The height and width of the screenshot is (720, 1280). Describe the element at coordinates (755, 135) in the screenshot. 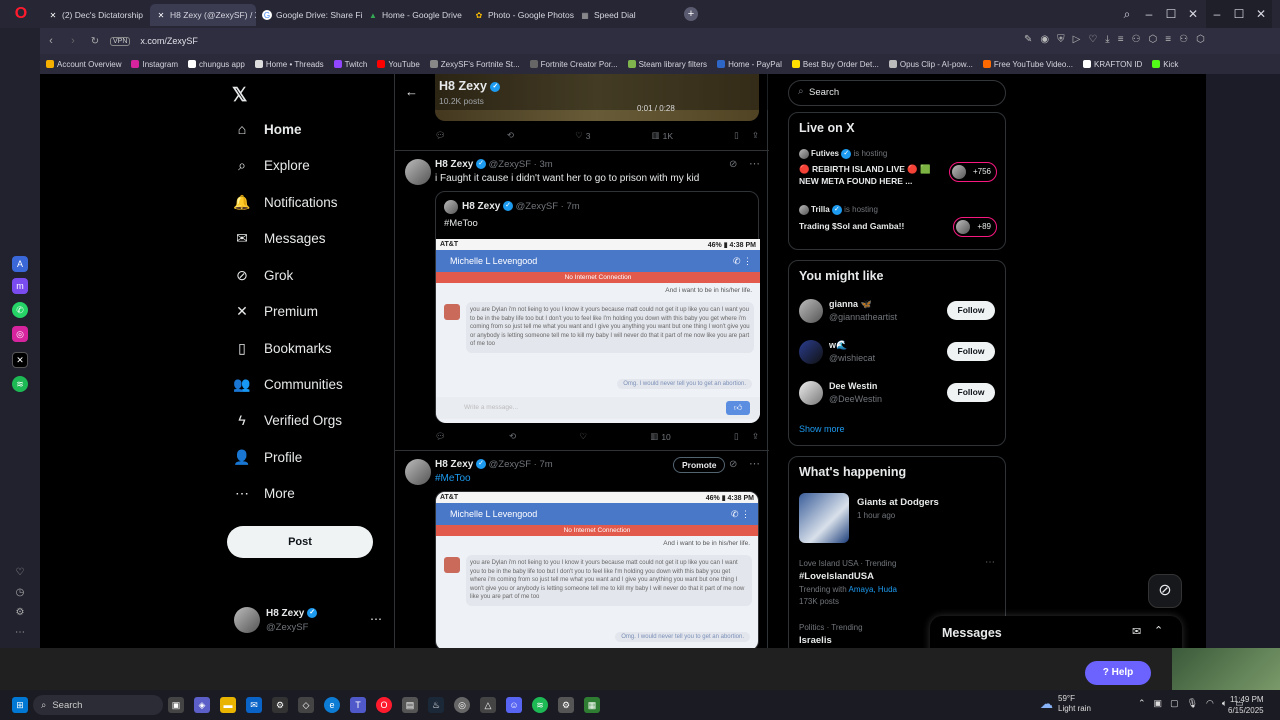

I see `share-icon: ⇪` at that location.